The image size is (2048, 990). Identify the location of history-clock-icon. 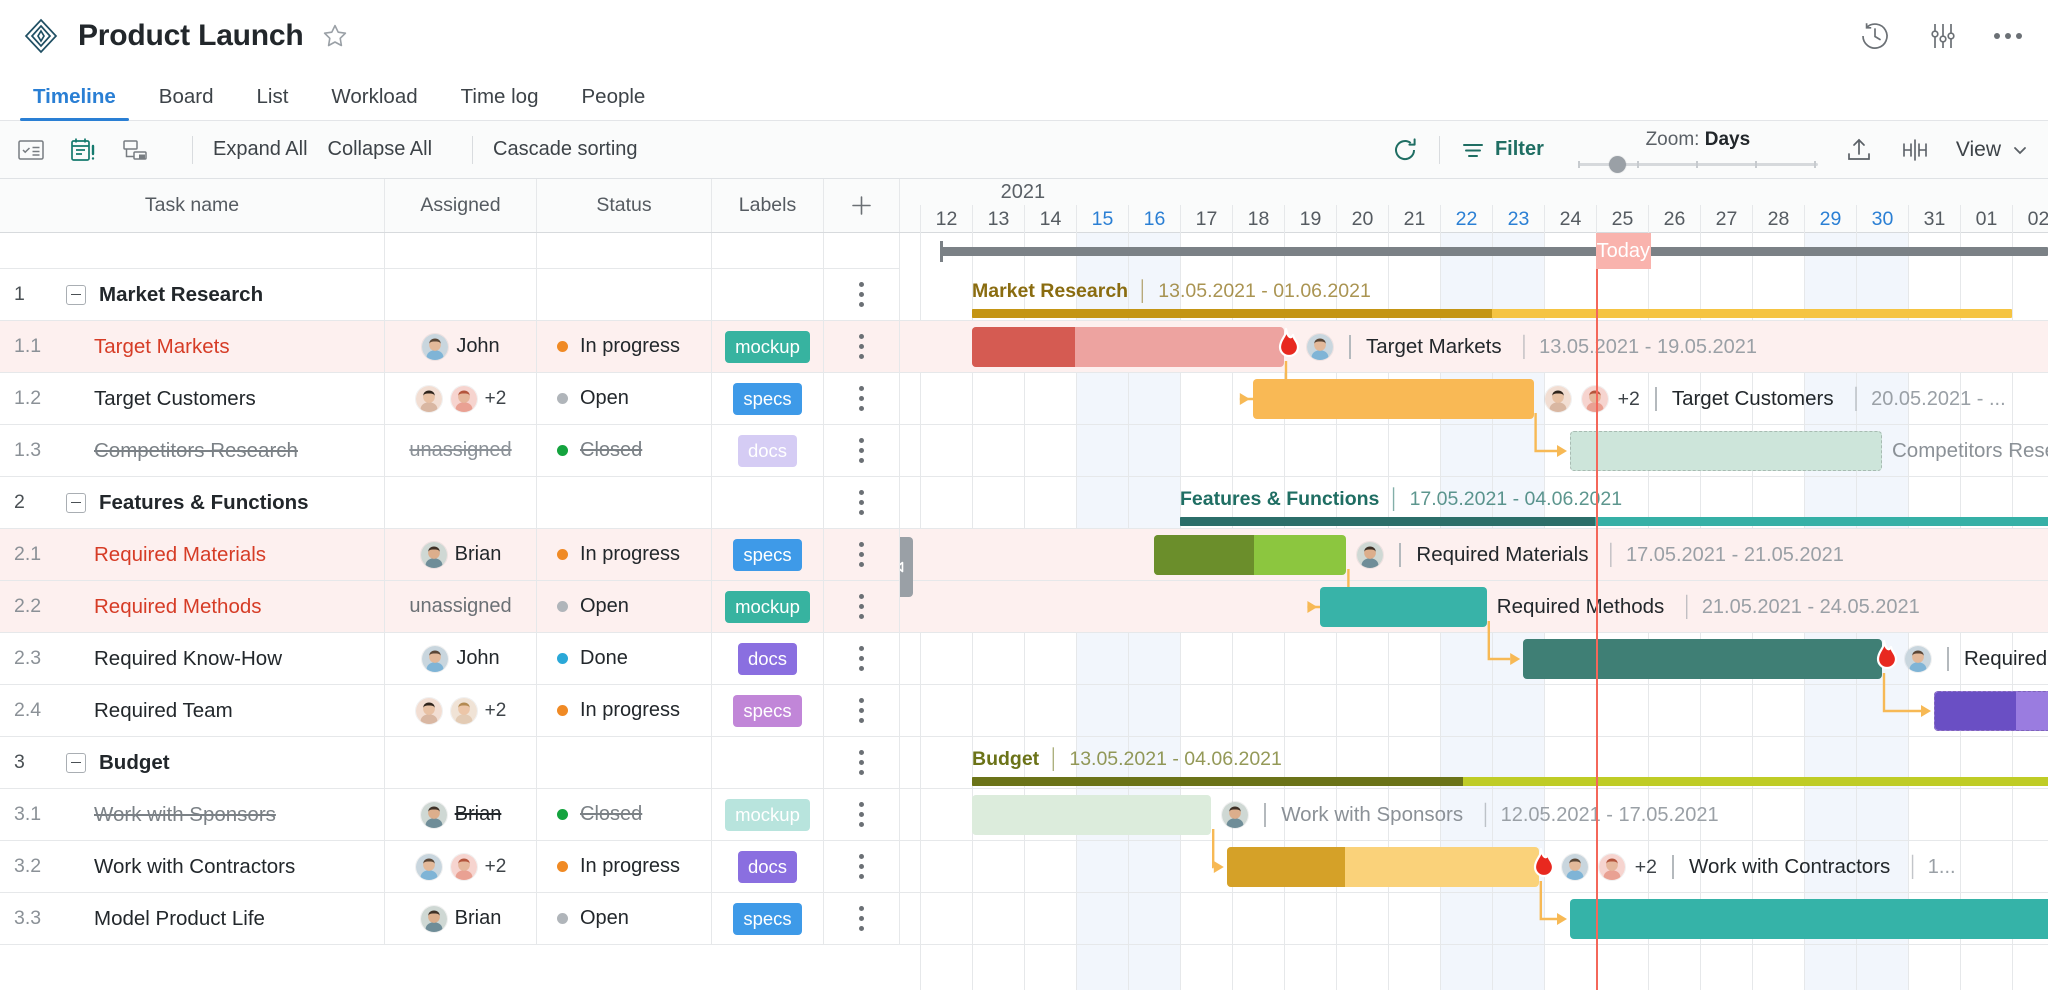
(1875, 36).